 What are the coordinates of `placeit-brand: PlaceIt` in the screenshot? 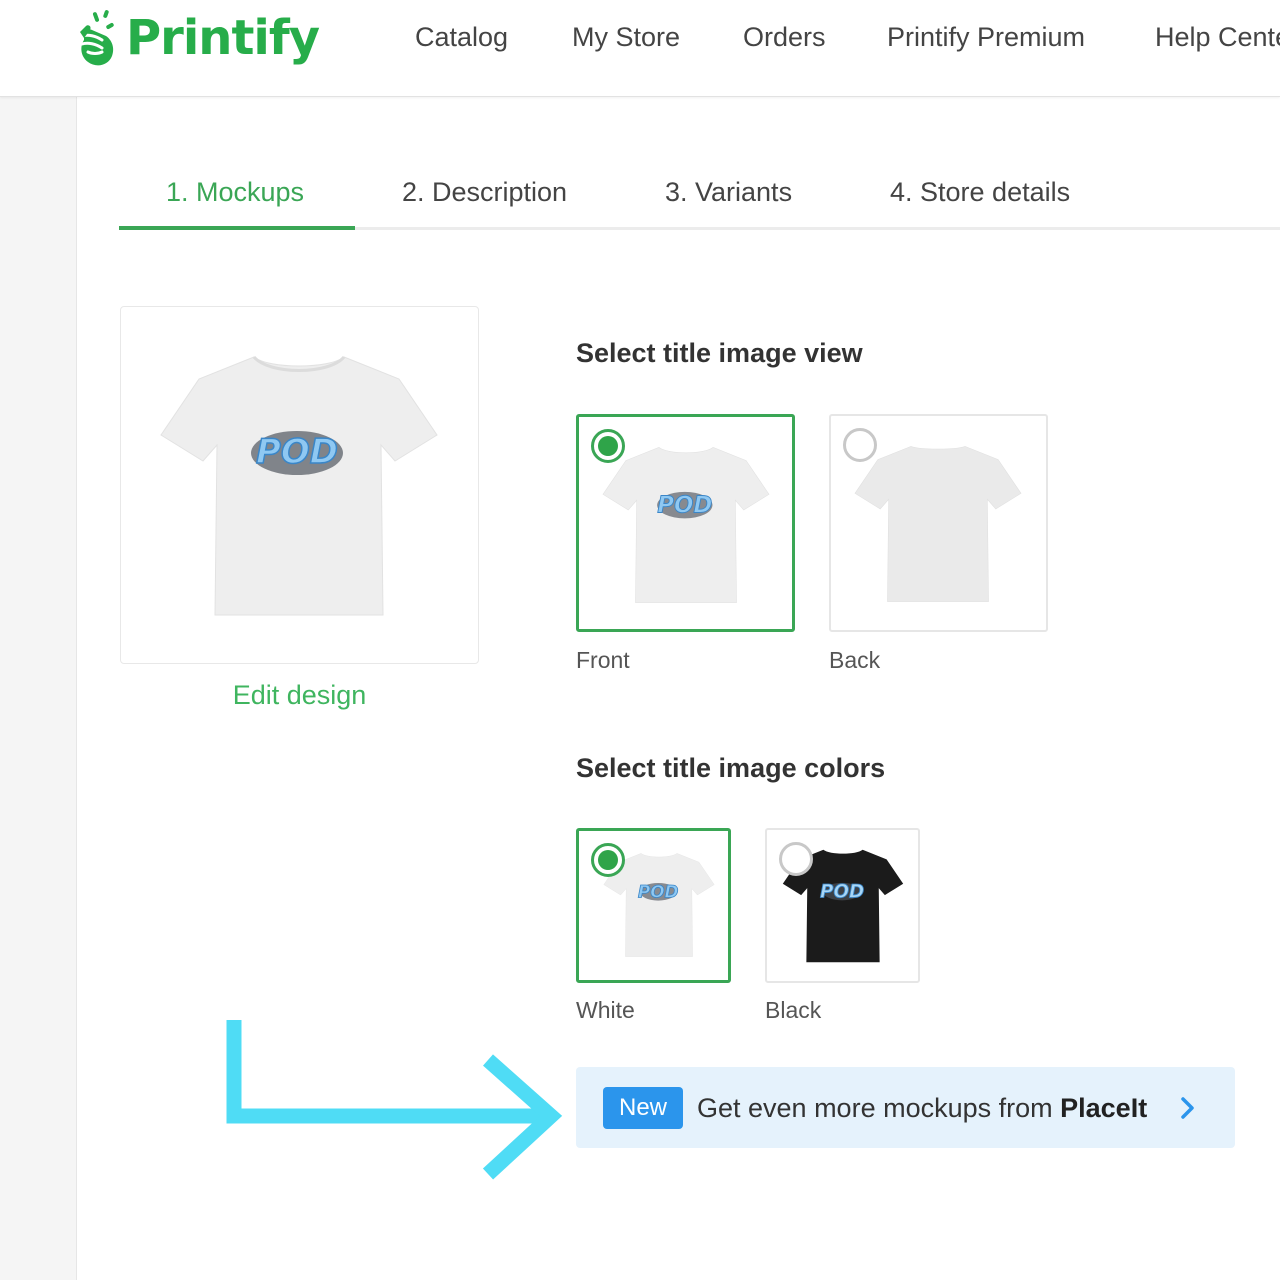 It's located at (1104, 1108).